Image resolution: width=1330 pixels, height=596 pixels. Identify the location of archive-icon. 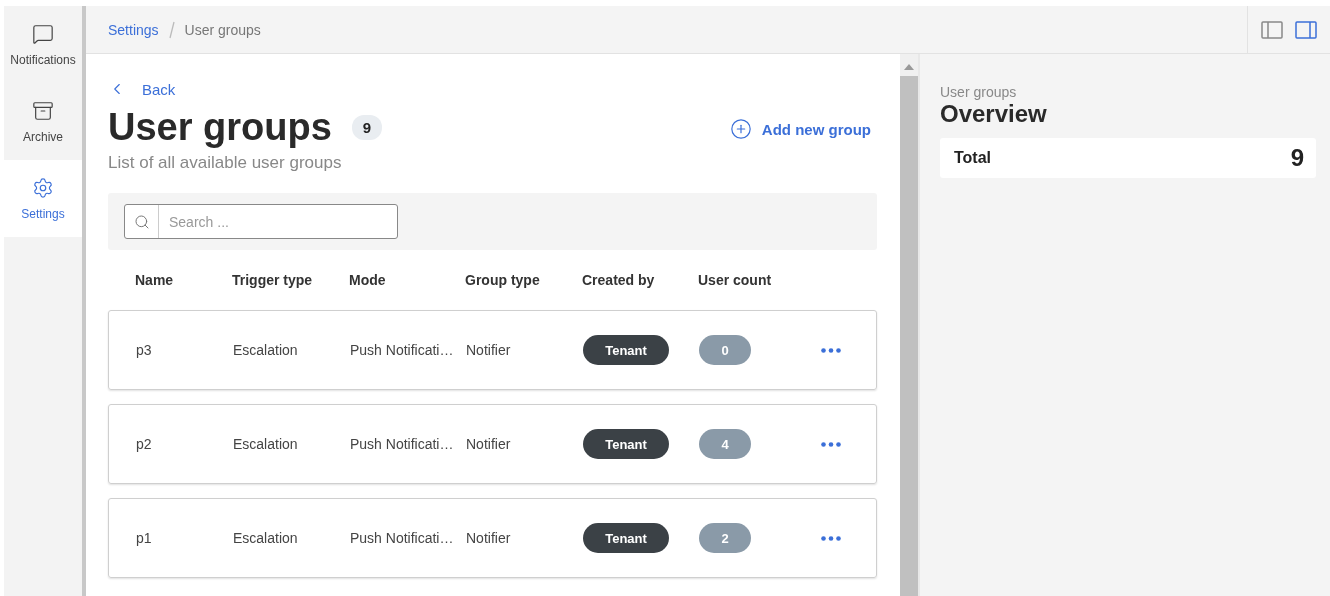
(43, 110).